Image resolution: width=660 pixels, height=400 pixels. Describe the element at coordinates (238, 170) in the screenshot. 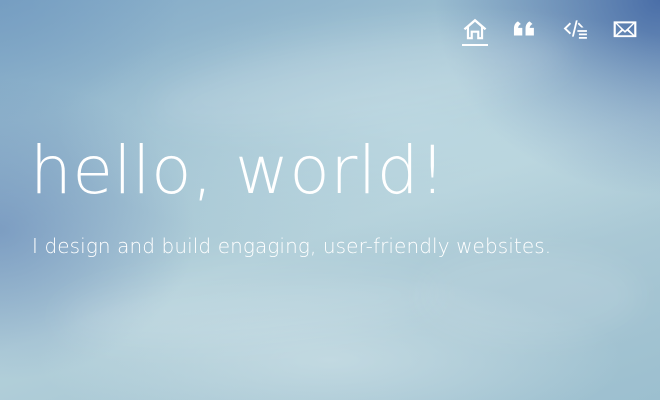

I see `hero-title: hello, world!` at that location.